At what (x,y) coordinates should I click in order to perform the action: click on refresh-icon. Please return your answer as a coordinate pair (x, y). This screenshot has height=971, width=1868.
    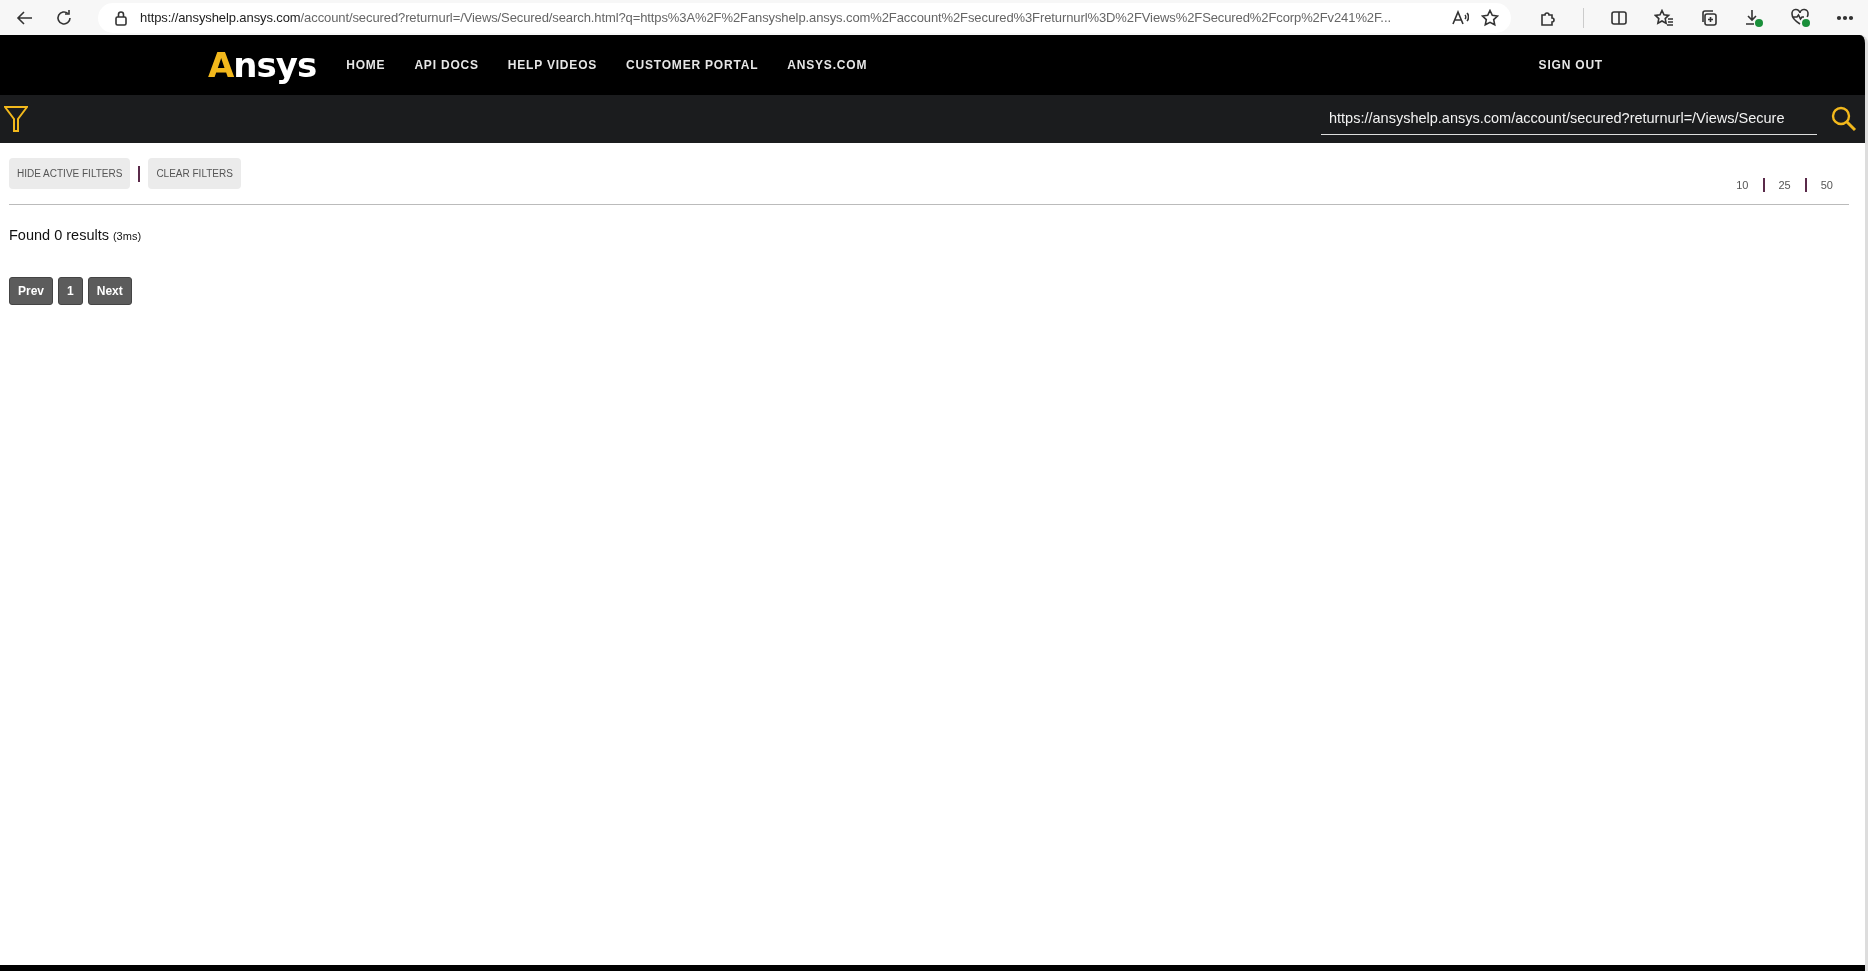
    Looking at the image, I should click on (64, 17).